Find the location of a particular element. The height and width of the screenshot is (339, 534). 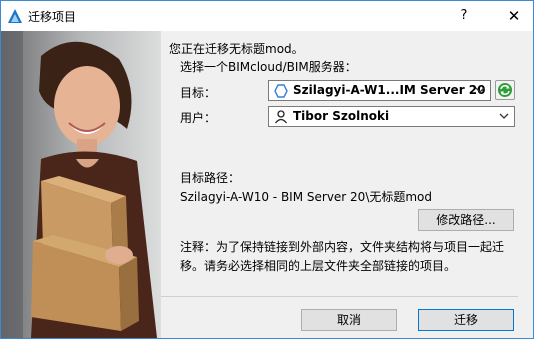

user-label: 用户： is located at coordinates (198, 118).